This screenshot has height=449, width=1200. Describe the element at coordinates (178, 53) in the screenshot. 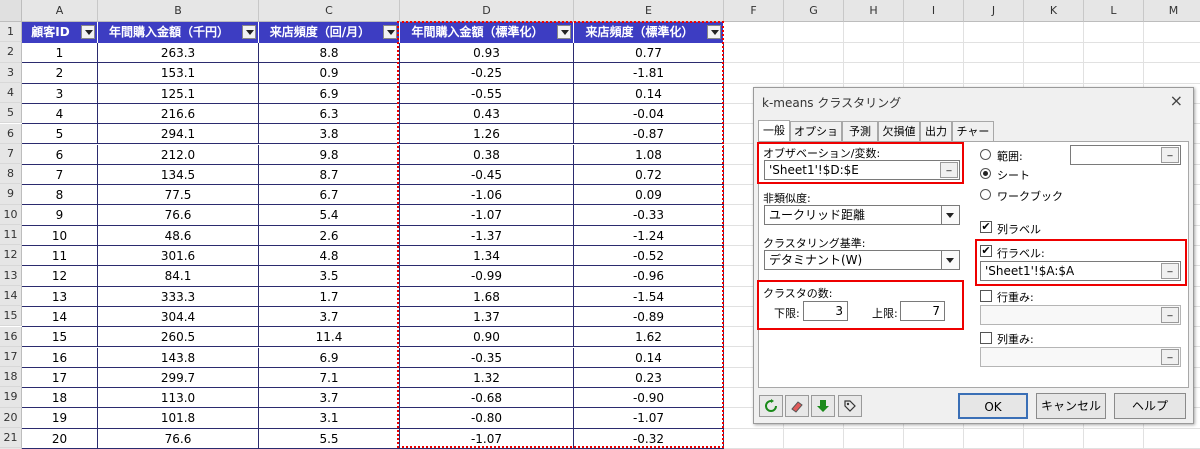

I see `table-cell: 263.3` at that location.